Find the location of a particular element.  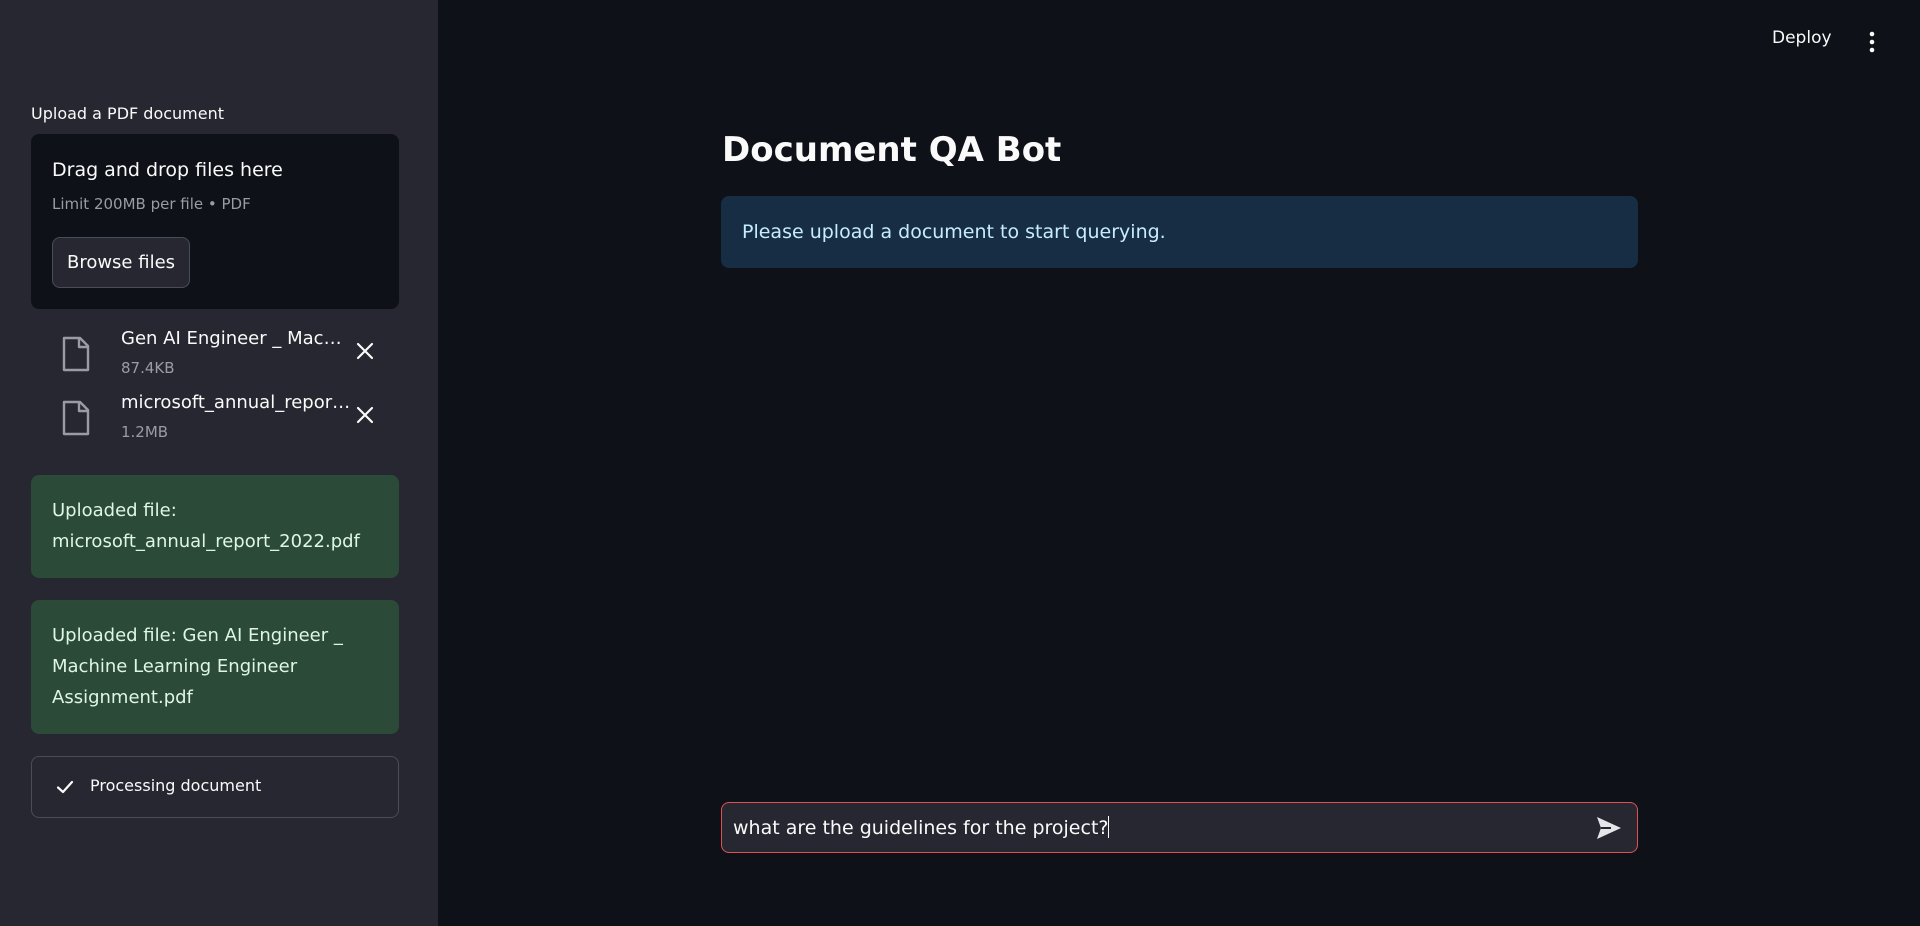

status-label: Processing document is located at coordinates (176, 785).